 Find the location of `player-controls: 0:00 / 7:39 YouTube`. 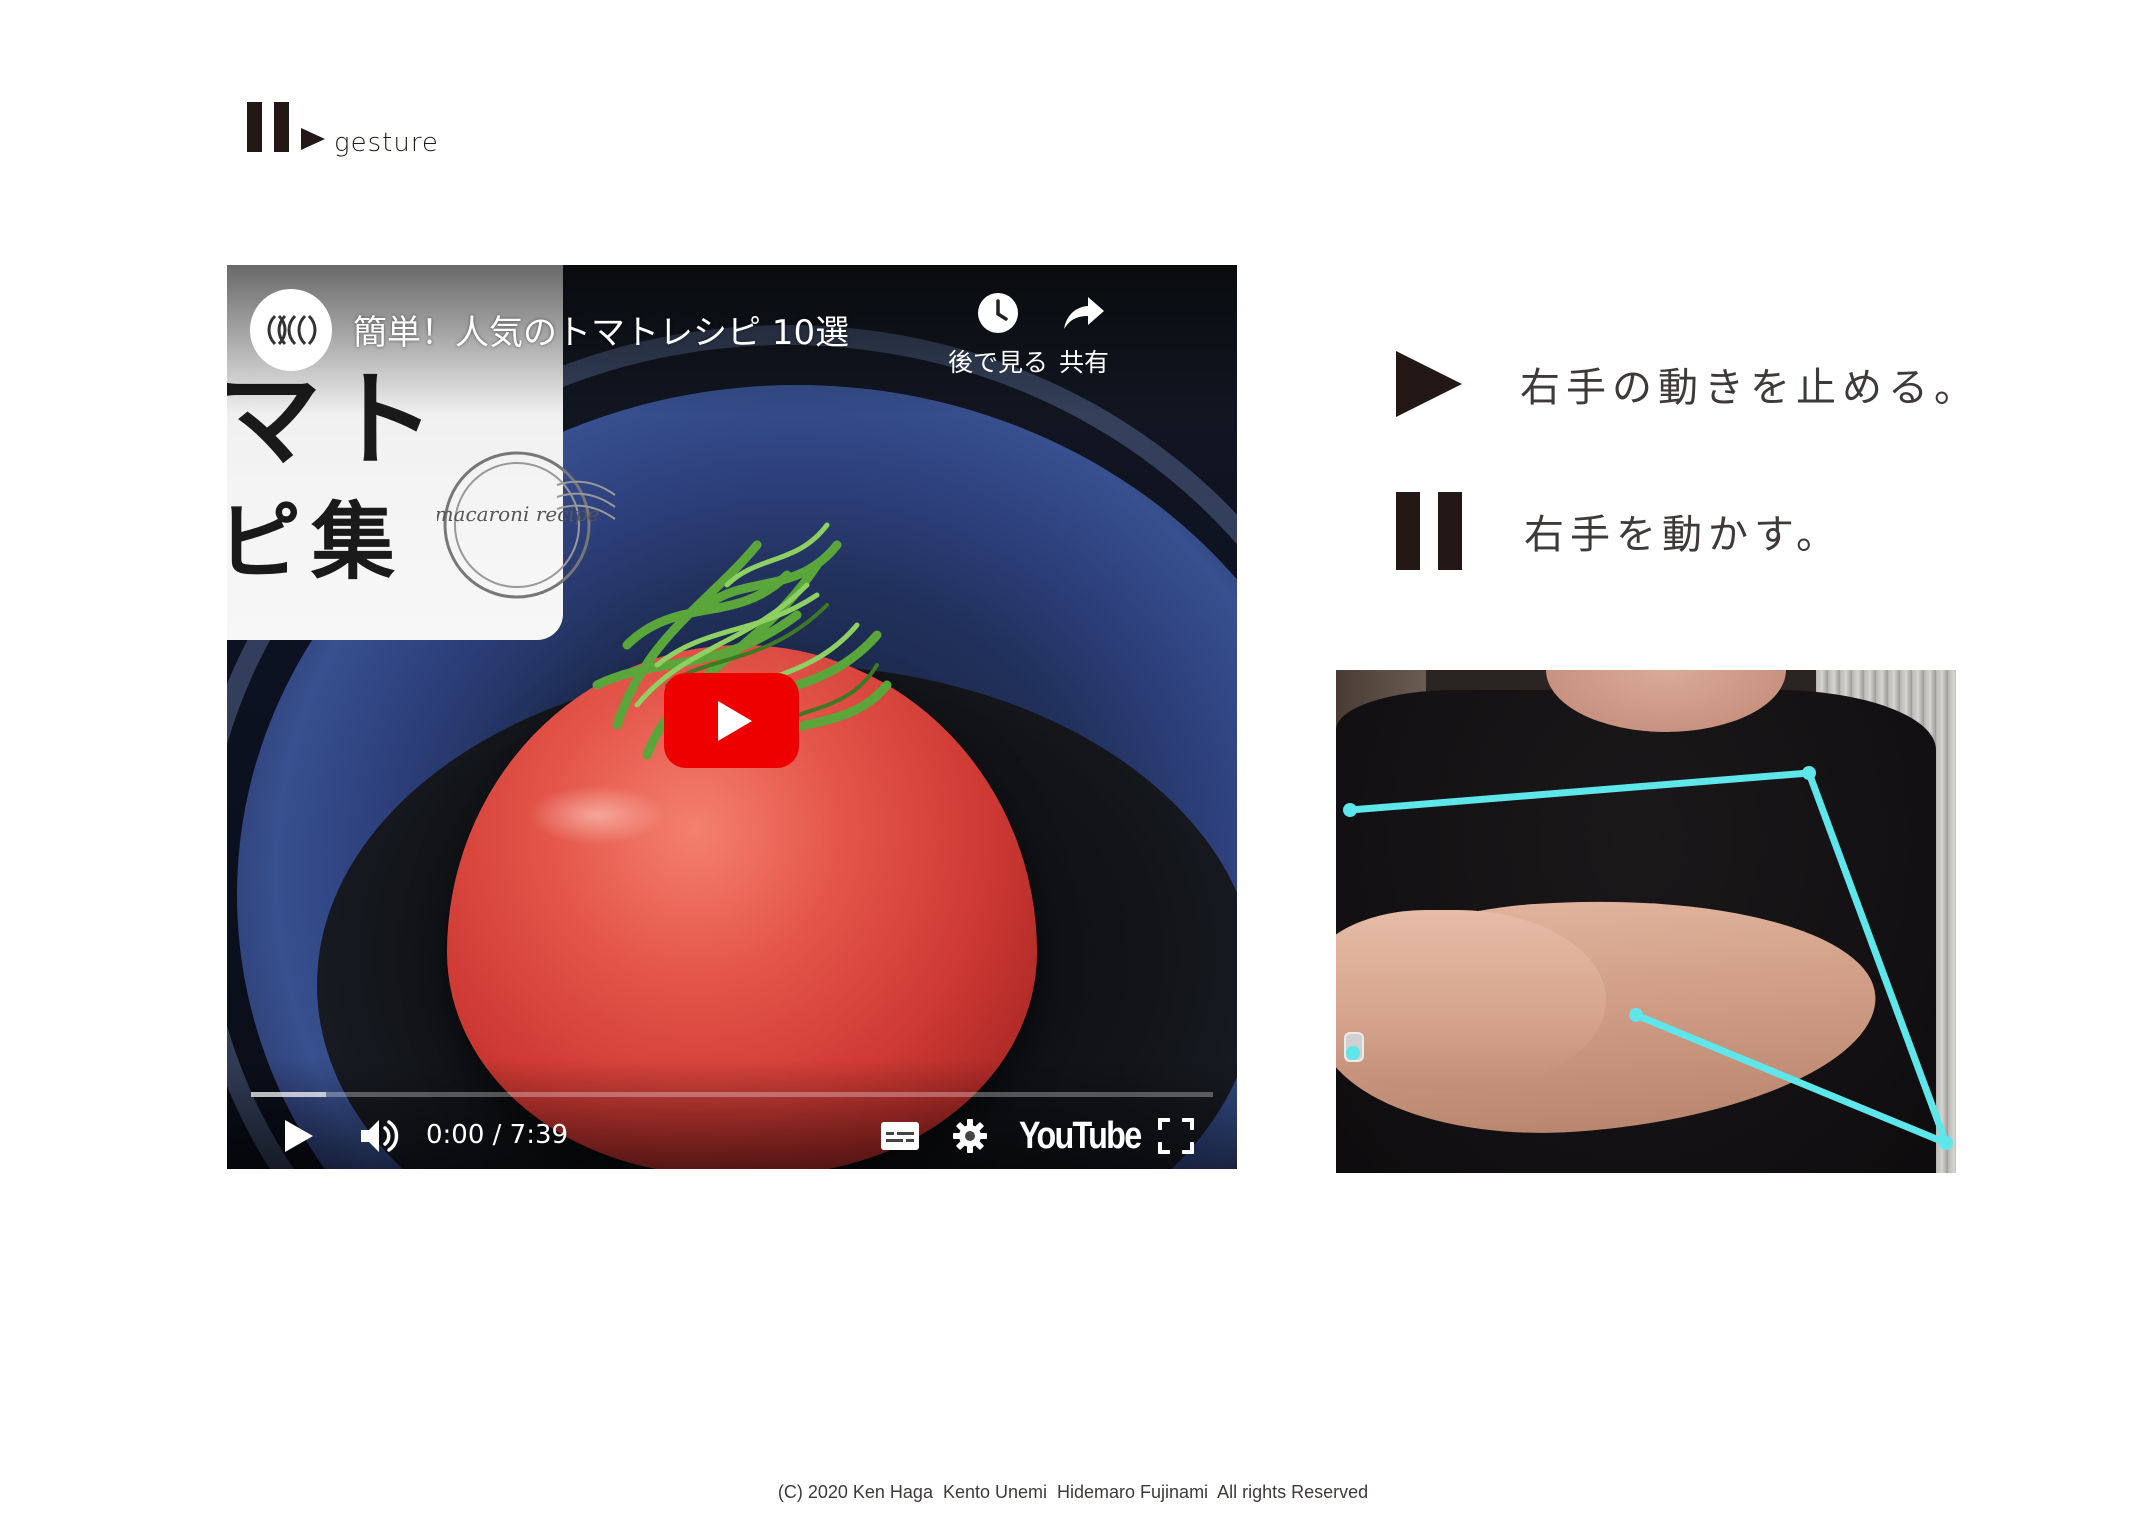

player-controls: 0:00 / 7:39 YouTube is located at coordinates (732, 1136).